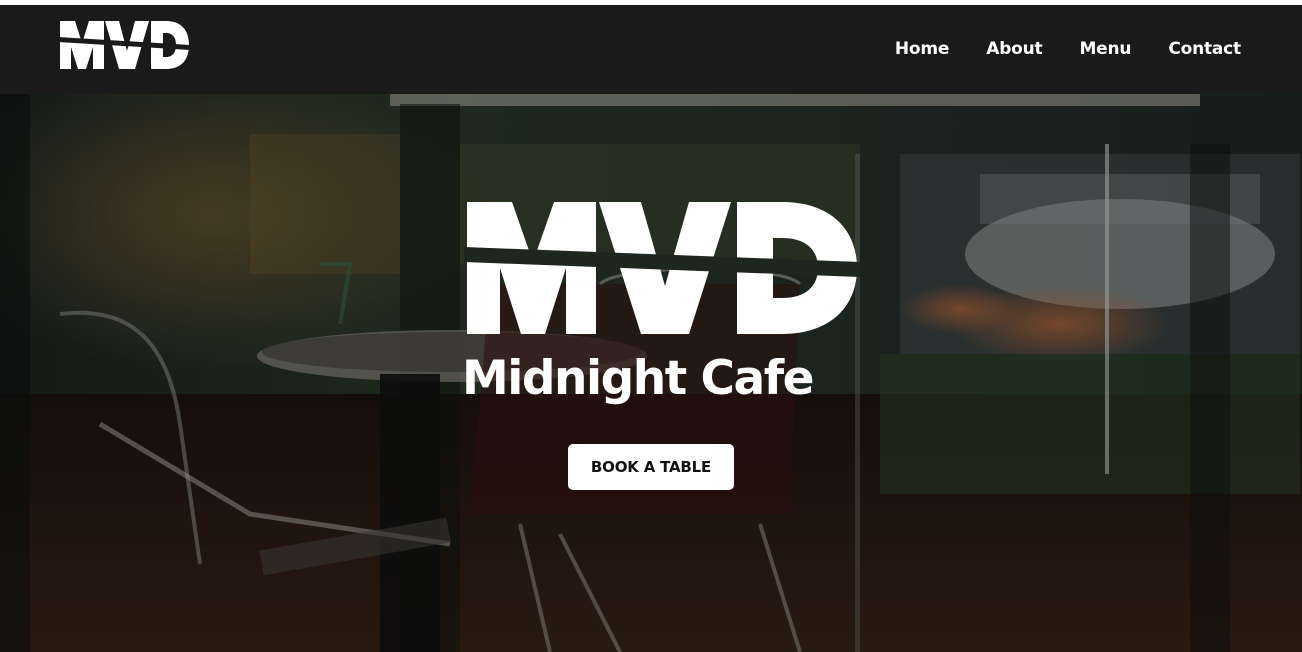 This screenshot has height=652, width=1302. I want to click on logo-icon, so click(124, 43).